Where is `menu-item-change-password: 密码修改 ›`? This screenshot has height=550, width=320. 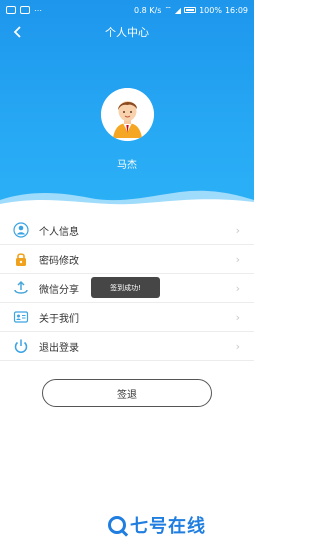
menu-item-change-password: 密码修改 › is located at coordinates (127, 259).